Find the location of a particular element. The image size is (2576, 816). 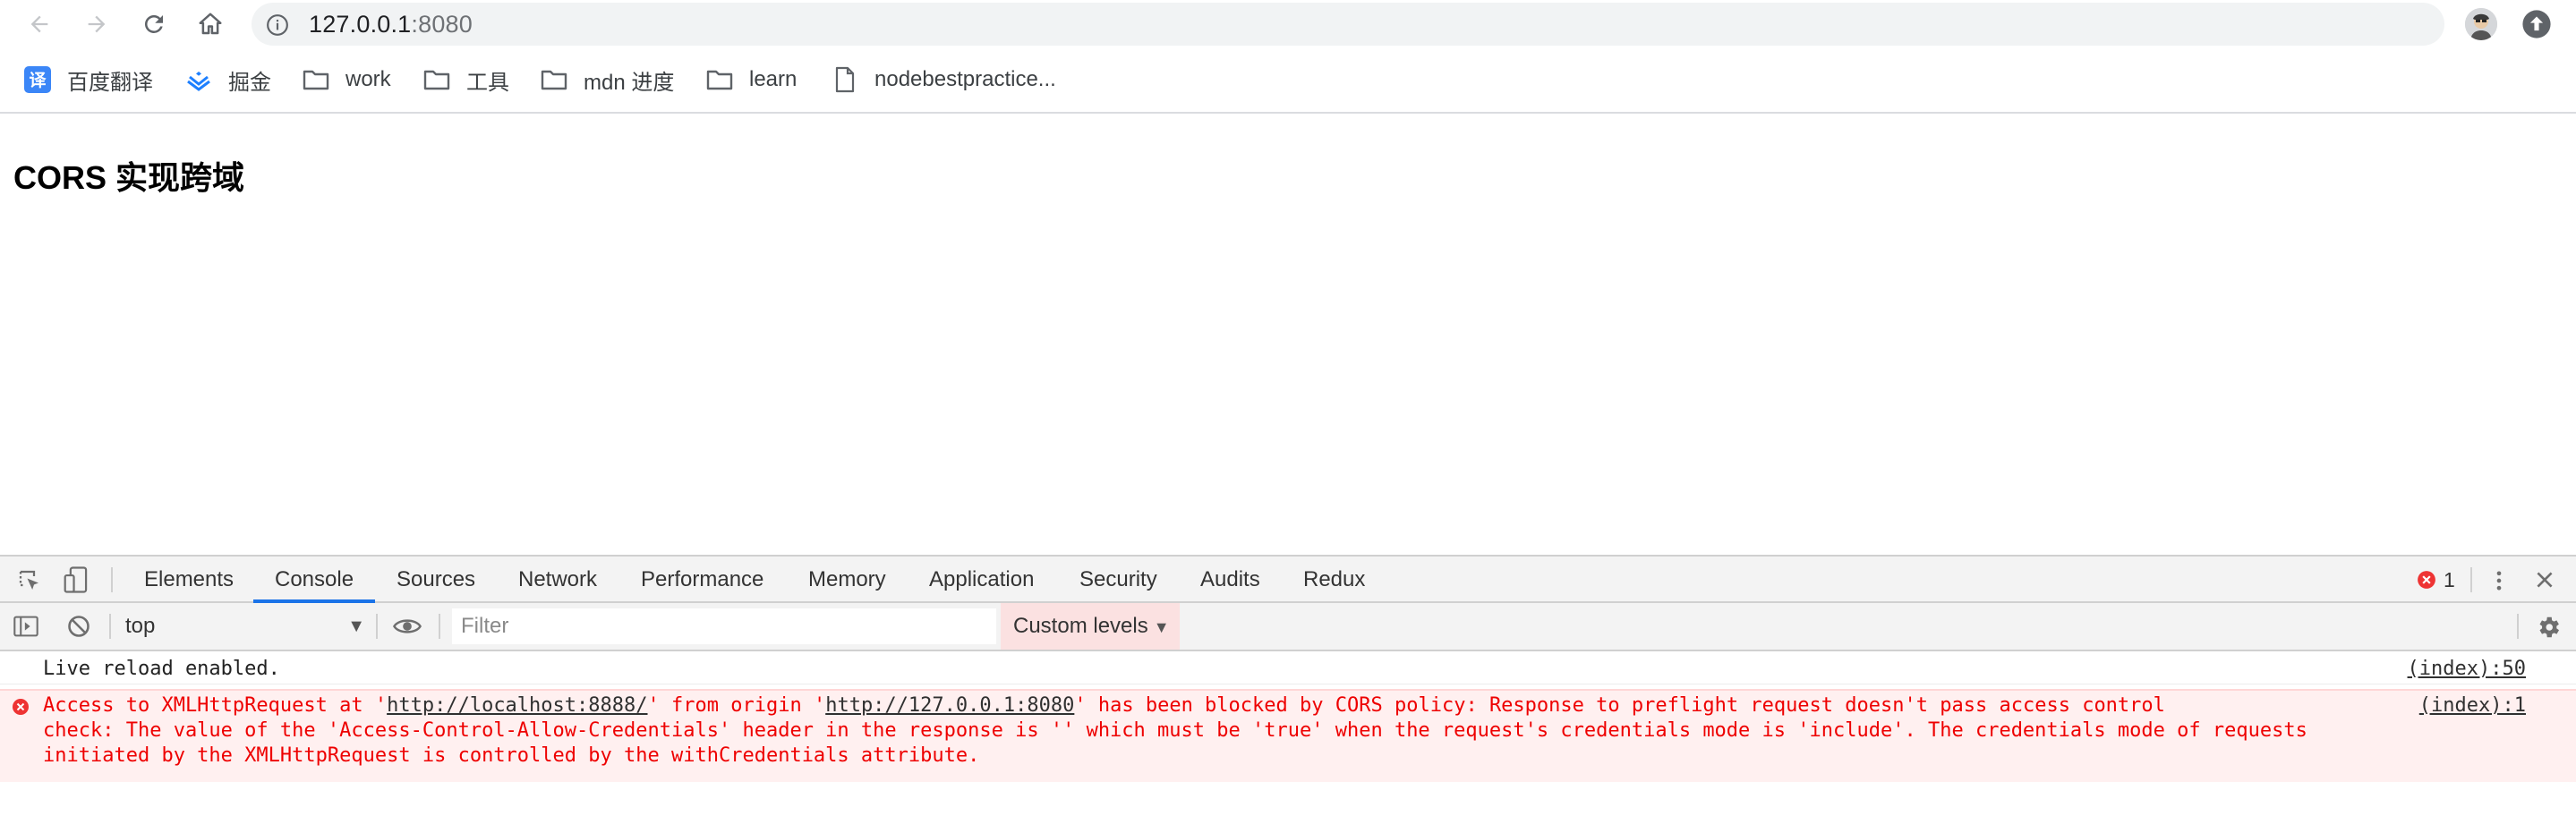

context-selector: top ▼ is located at coordinates (245, 626).